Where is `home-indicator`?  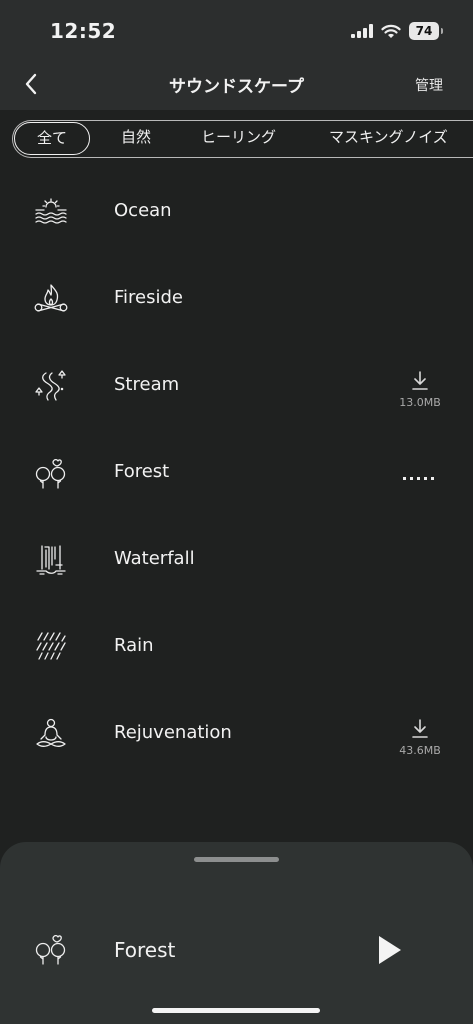 home-indicator is located at coordinates (236, 1010).